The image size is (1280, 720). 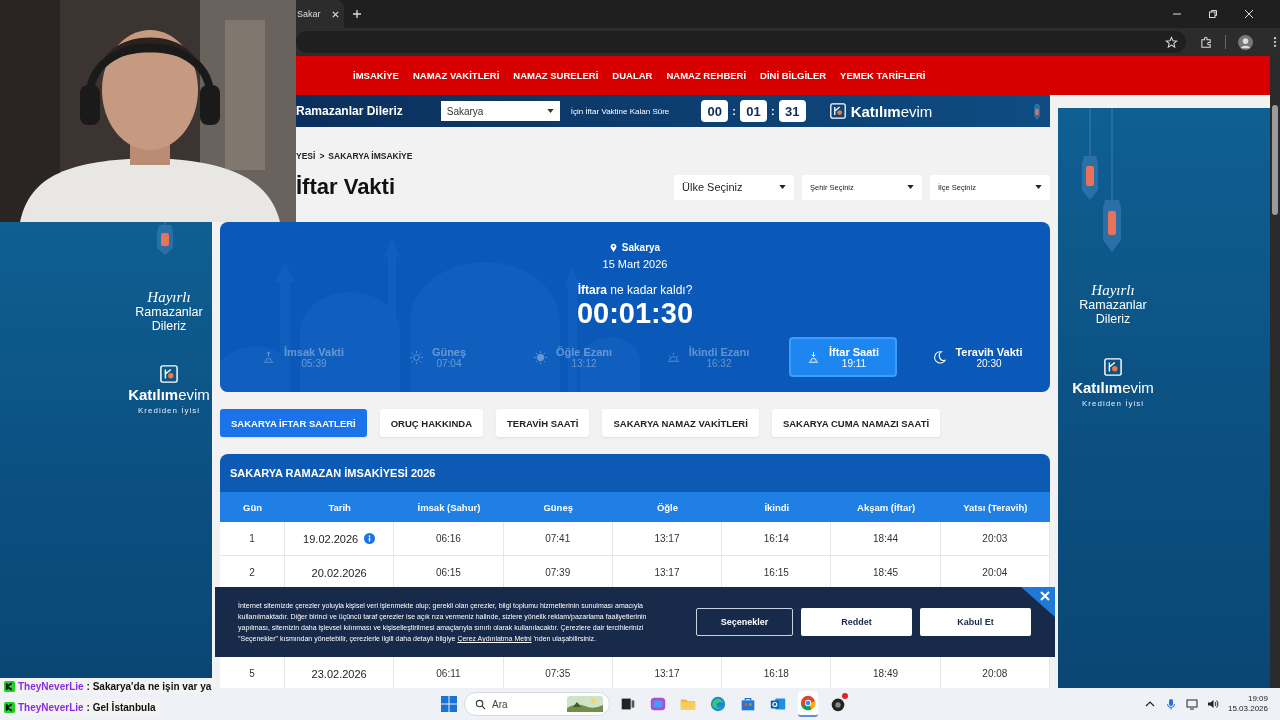 I want to click on puzzle-icon, so click(x=1206, y=42).